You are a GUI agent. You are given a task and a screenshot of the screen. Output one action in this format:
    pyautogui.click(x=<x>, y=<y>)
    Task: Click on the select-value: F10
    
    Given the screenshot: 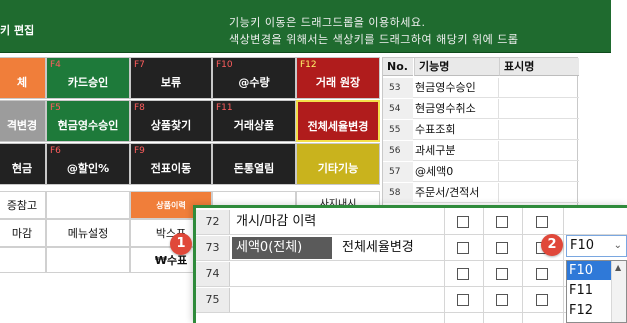 What is the action you would take?
    pyautogui.click(x=582, y=245)
    